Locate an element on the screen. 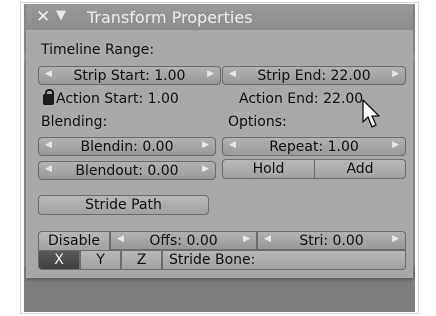  strip-start-value: Strip Start: 1.00 is located at coordinates (129, 75).